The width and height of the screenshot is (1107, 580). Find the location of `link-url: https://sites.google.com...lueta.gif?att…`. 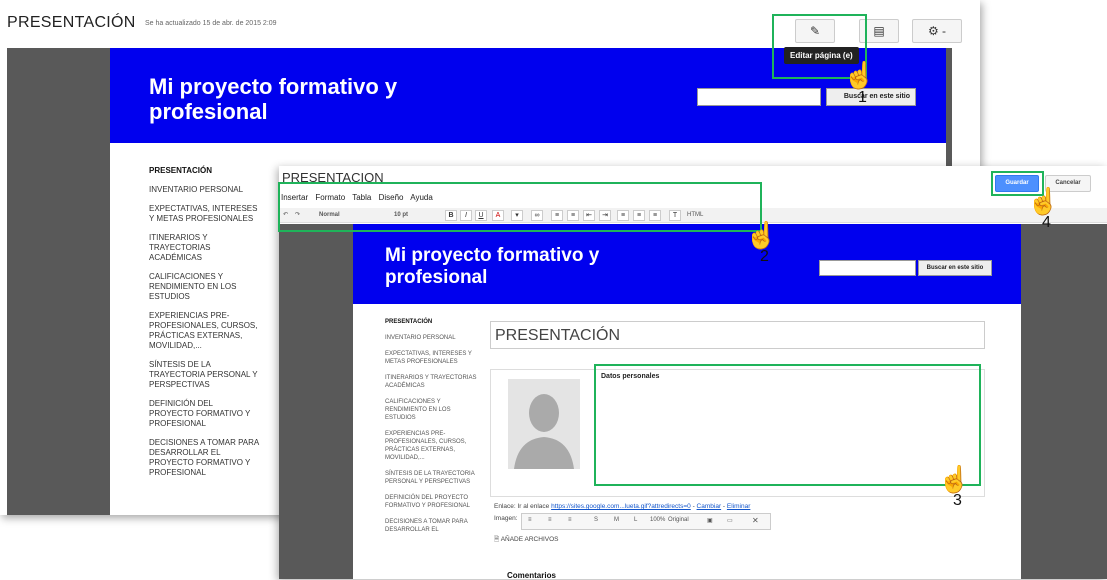

link-url: https://sites.google.com...lueta.gif?att… is located at coordinates (621, 506).